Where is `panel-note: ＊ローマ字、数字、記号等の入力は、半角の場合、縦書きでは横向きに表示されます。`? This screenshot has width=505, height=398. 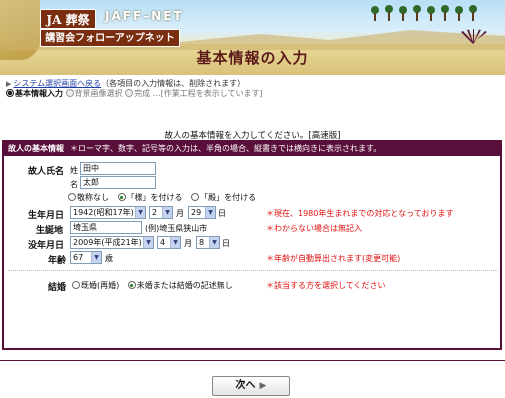
panel-note: ＊ローマ字、数字、記号等の入力は、半角の場合、縦書きでは横向きに表示されます。 is located at coordinates (226, 148).